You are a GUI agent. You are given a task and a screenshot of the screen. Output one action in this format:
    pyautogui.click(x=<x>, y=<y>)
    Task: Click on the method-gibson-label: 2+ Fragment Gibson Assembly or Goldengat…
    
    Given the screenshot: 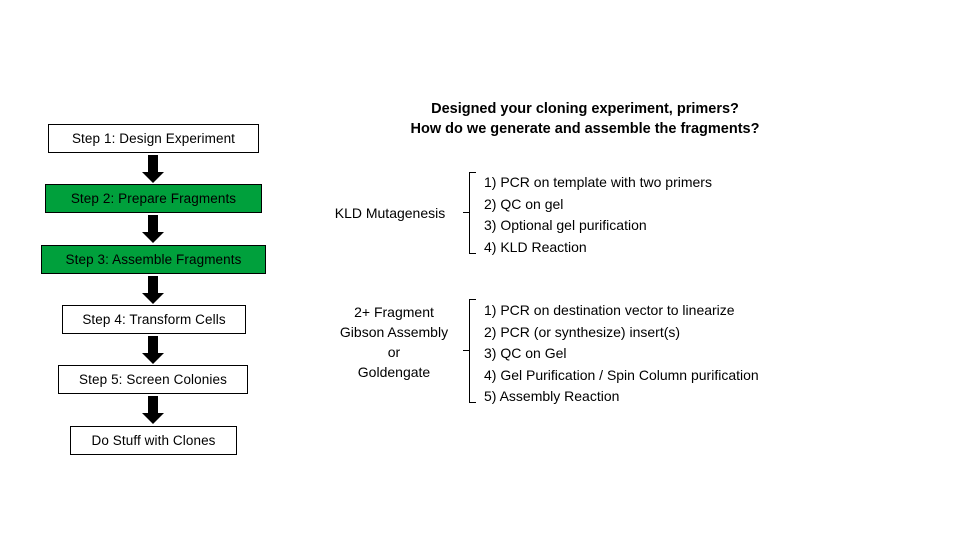 What is the action you would take?
    pyautogui.click(x=394, y=342)
    